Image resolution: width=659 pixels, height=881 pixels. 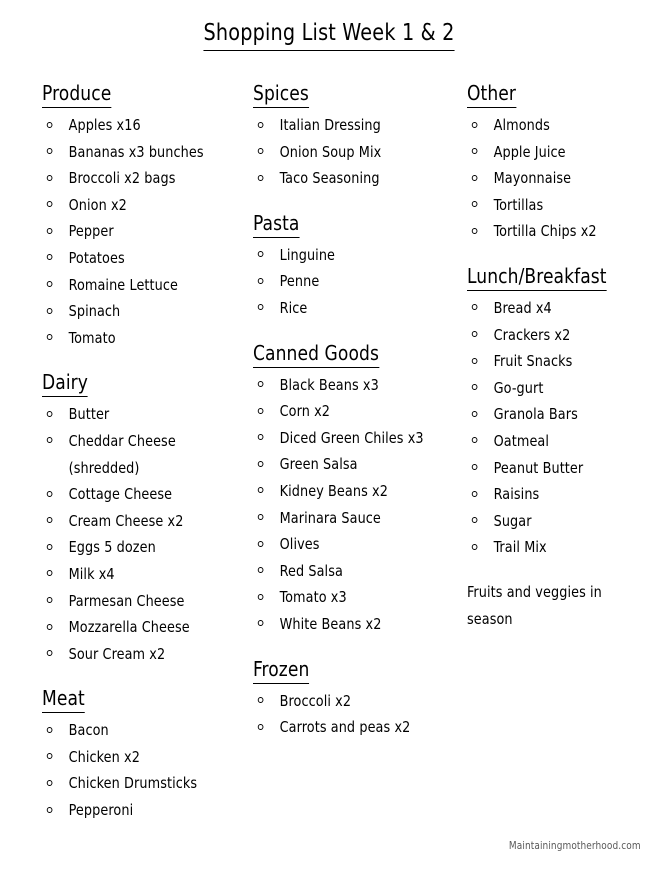 What do you see at coordinates (350, 281) in the screenshot?
I see `list-item: Penne` at bounding box center [350, 281].